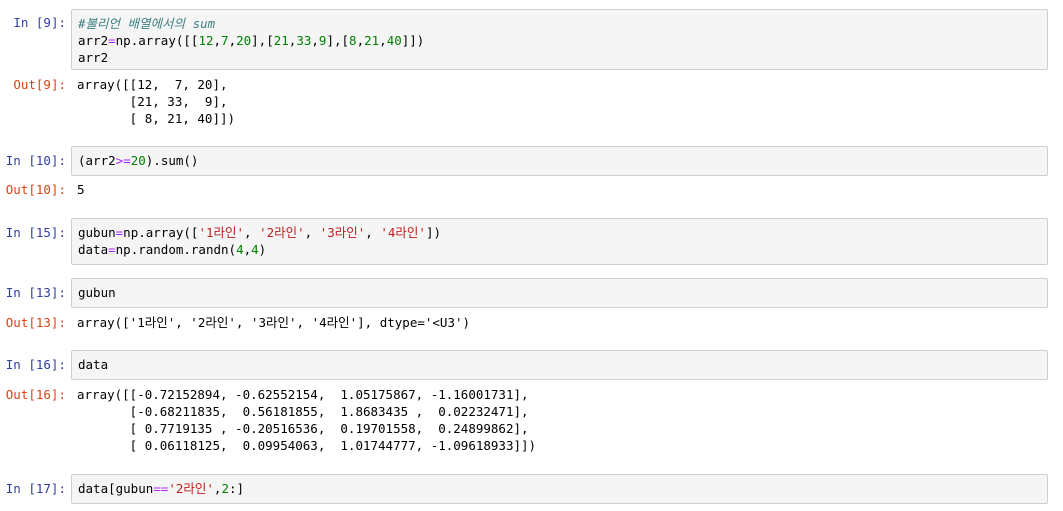 The height and width of the screenshot is (511, 1063). What do you see at coordinates (39, 22) in the screenshot?
I see `in-prompt-9: In [9]:` at bounding box center [39, 22].